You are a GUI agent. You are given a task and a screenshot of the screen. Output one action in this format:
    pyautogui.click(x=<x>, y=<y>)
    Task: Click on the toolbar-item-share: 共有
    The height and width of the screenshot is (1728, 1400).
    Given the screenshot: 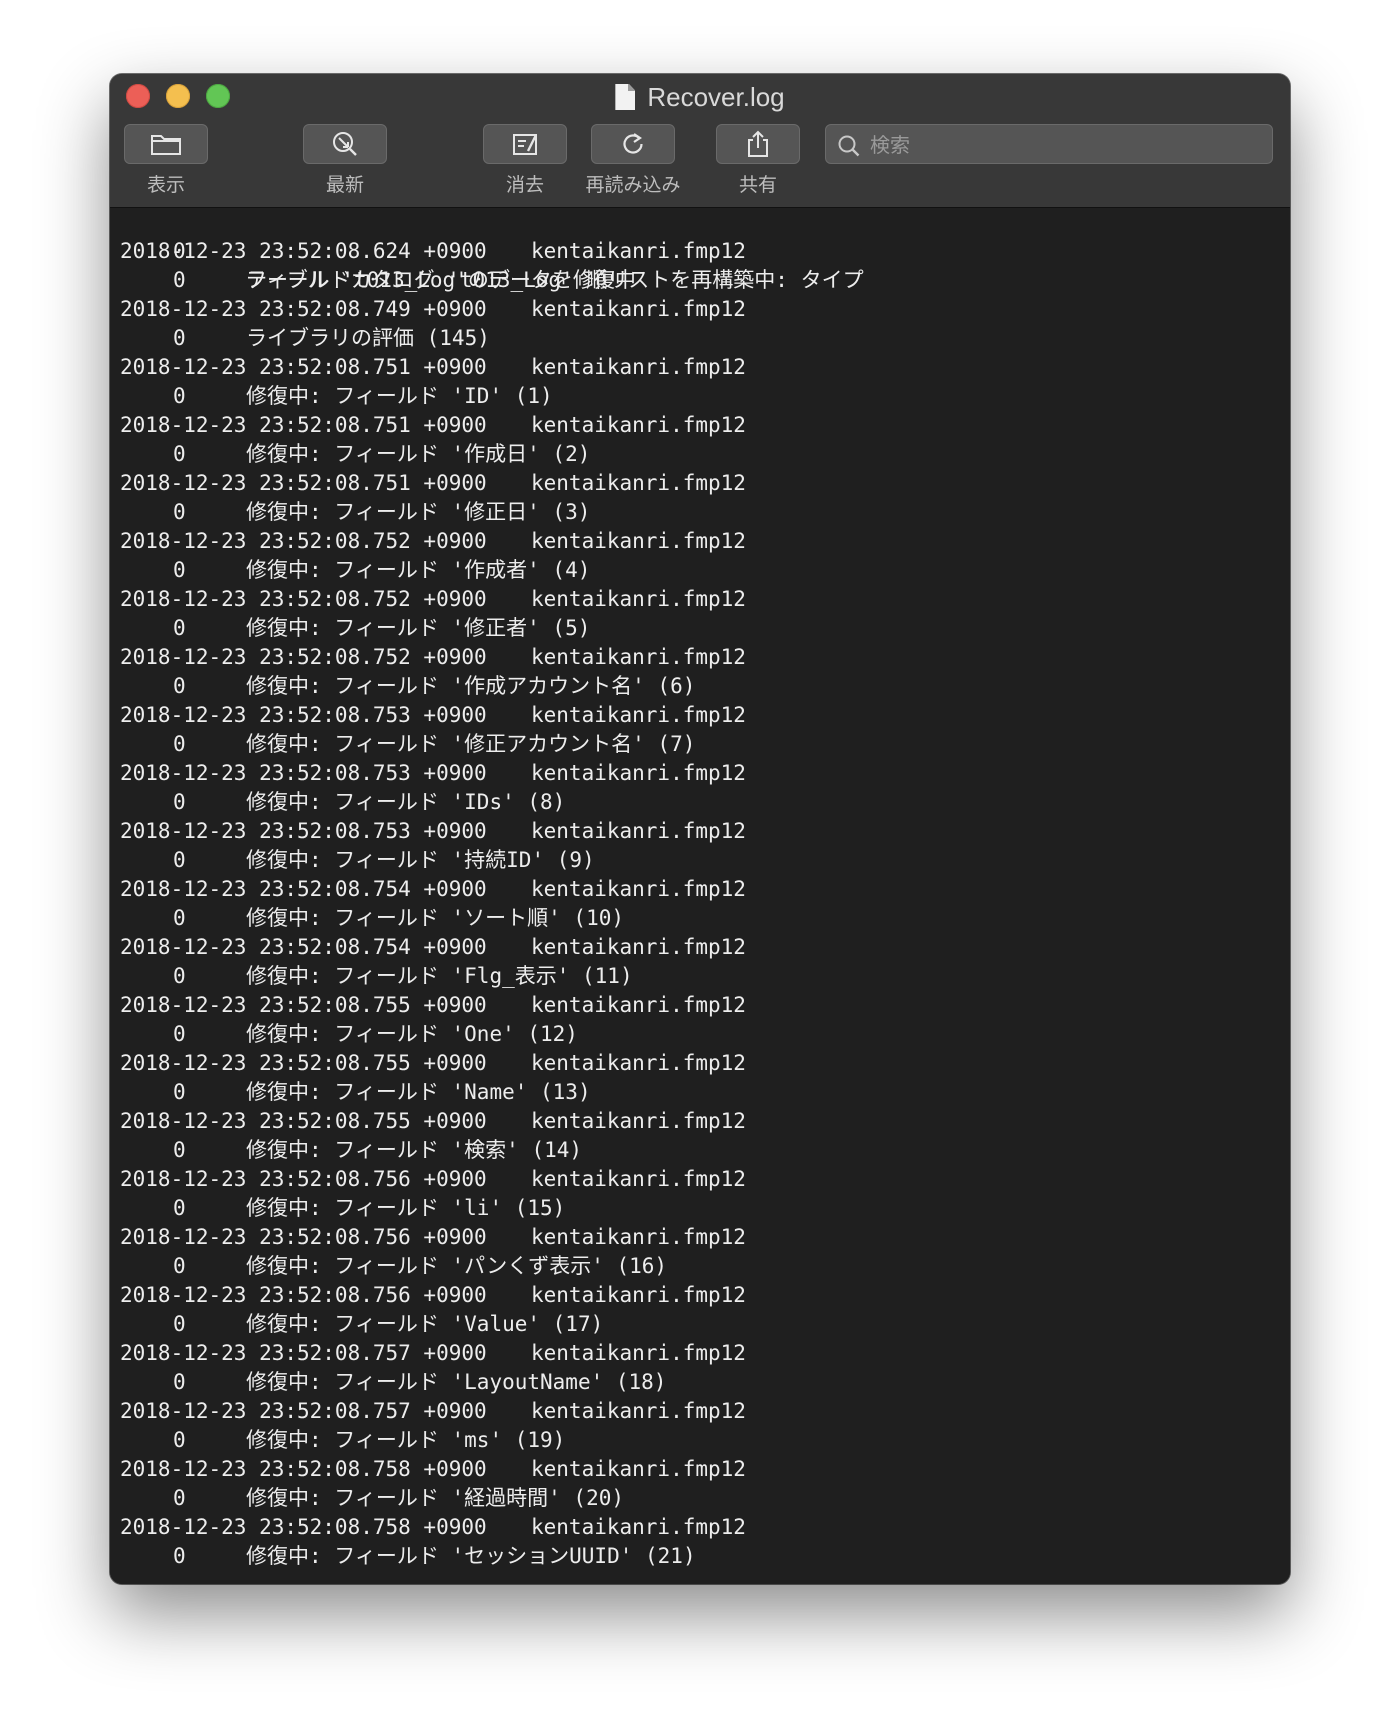 What is the action you would take?
    pyautogui.click(x=758, y=160)
    